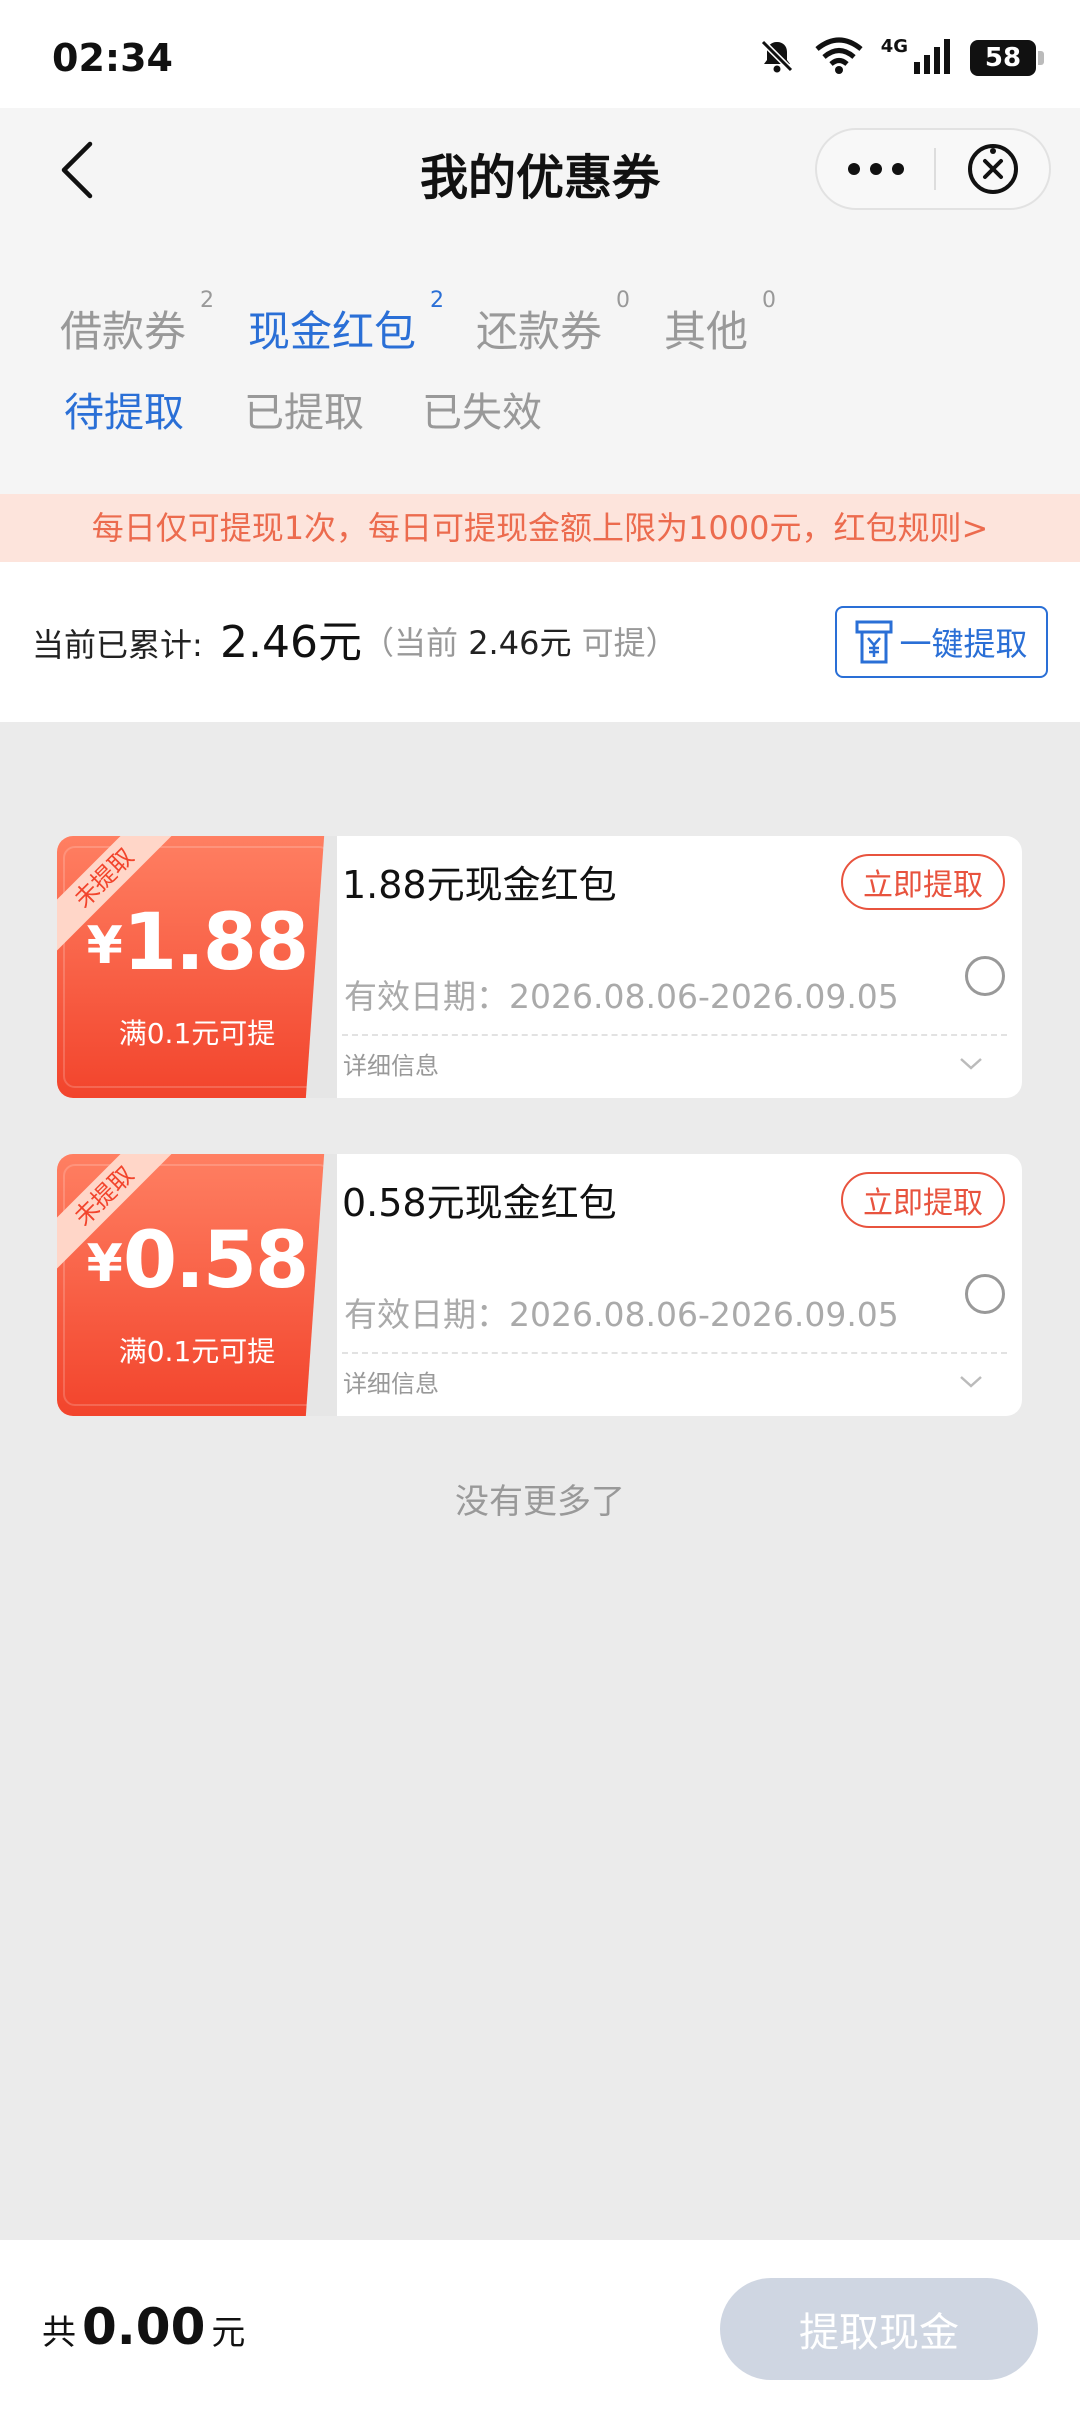  What do you see at coordinates (59, 2333) in the screenshot?
I see `total-prefix: 共` at bounding box center [59, 2333].